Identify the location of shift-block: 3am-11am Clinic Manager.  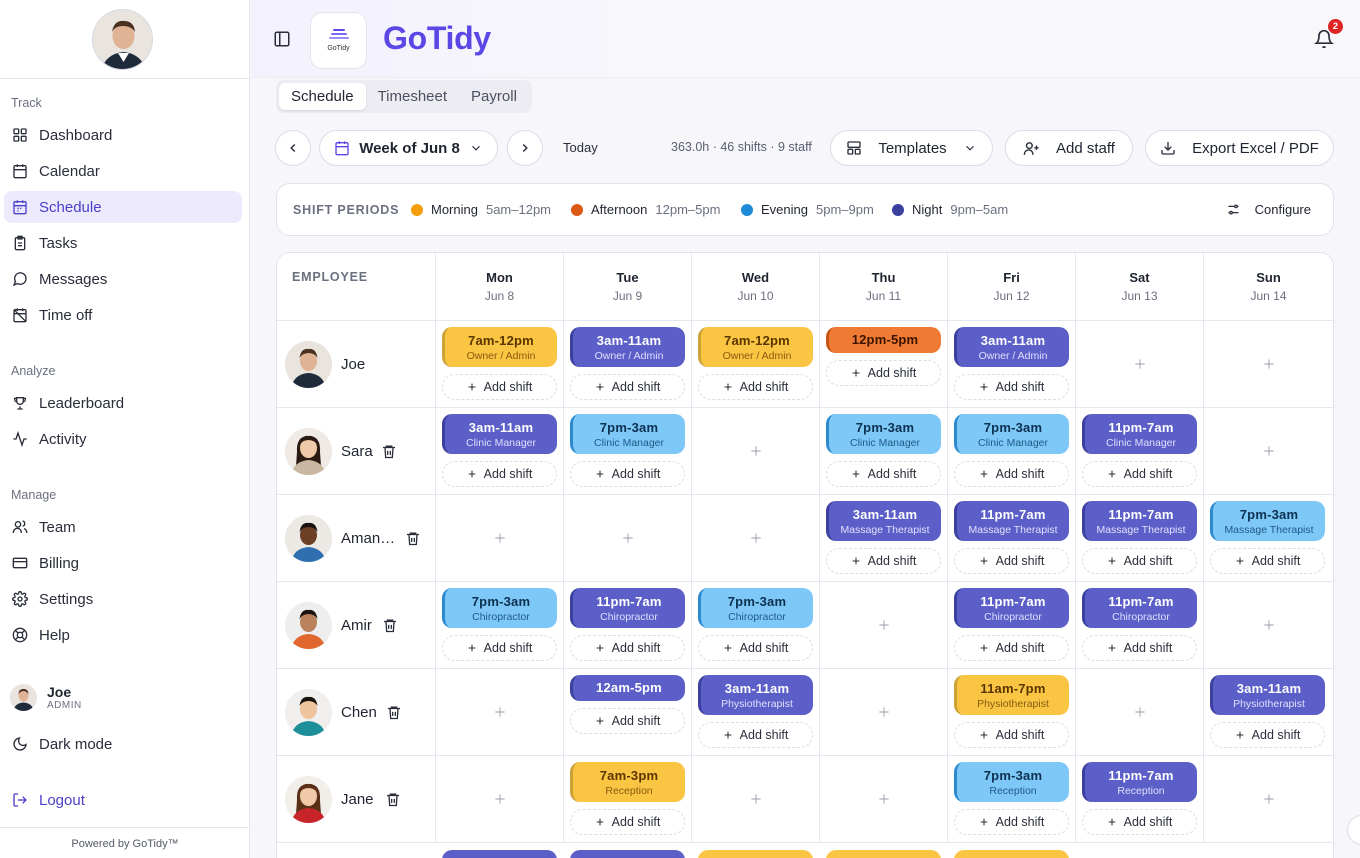
(499, 434).